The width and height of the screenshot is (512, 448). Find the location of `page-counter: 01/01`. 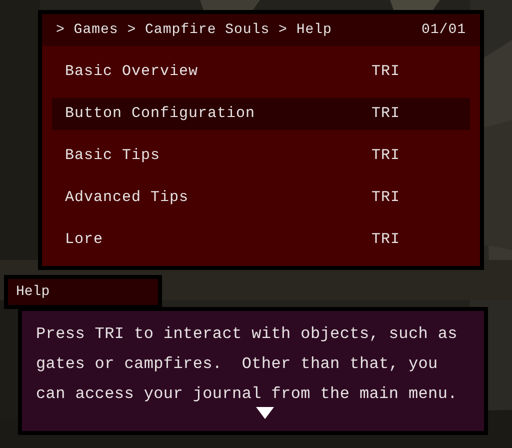

page-counter: 01/01 is located at coordinates (443, 30).